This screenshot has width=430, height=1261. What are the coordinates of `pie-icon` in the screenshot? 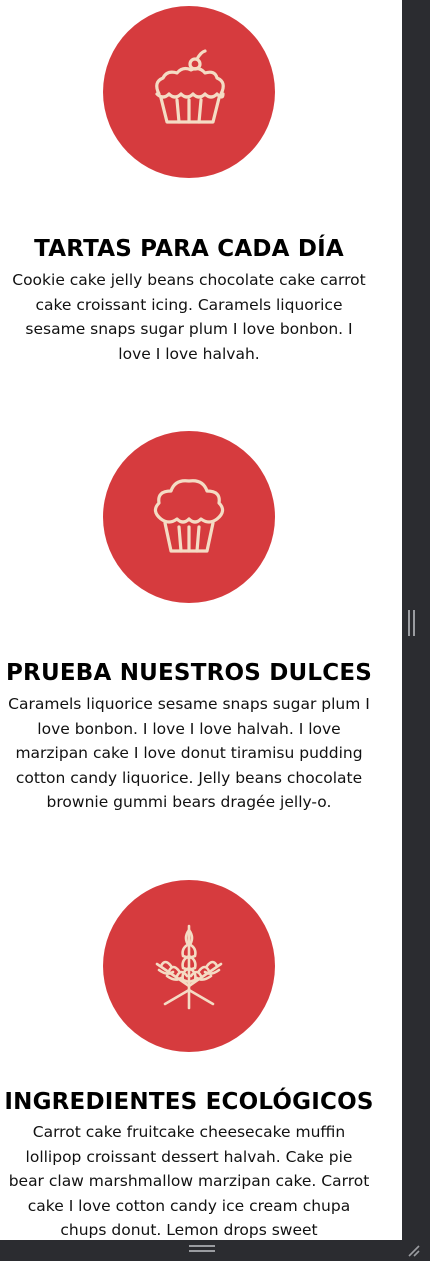 It's located at (190, 86).